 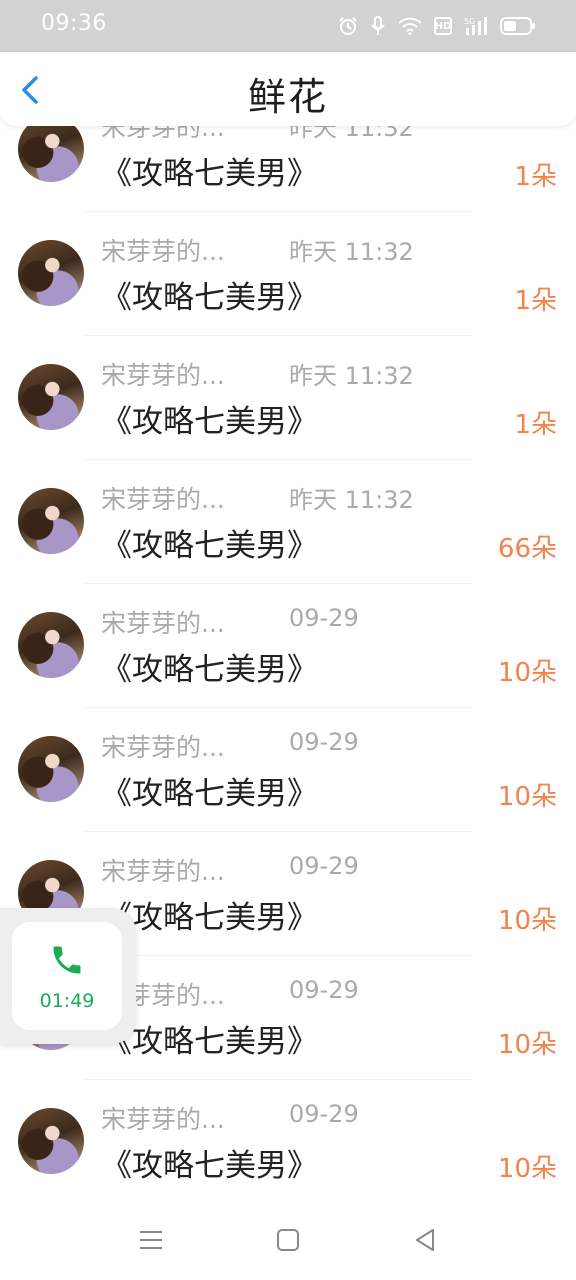 I want to click on home-icon, so click(x=288, y=1240).